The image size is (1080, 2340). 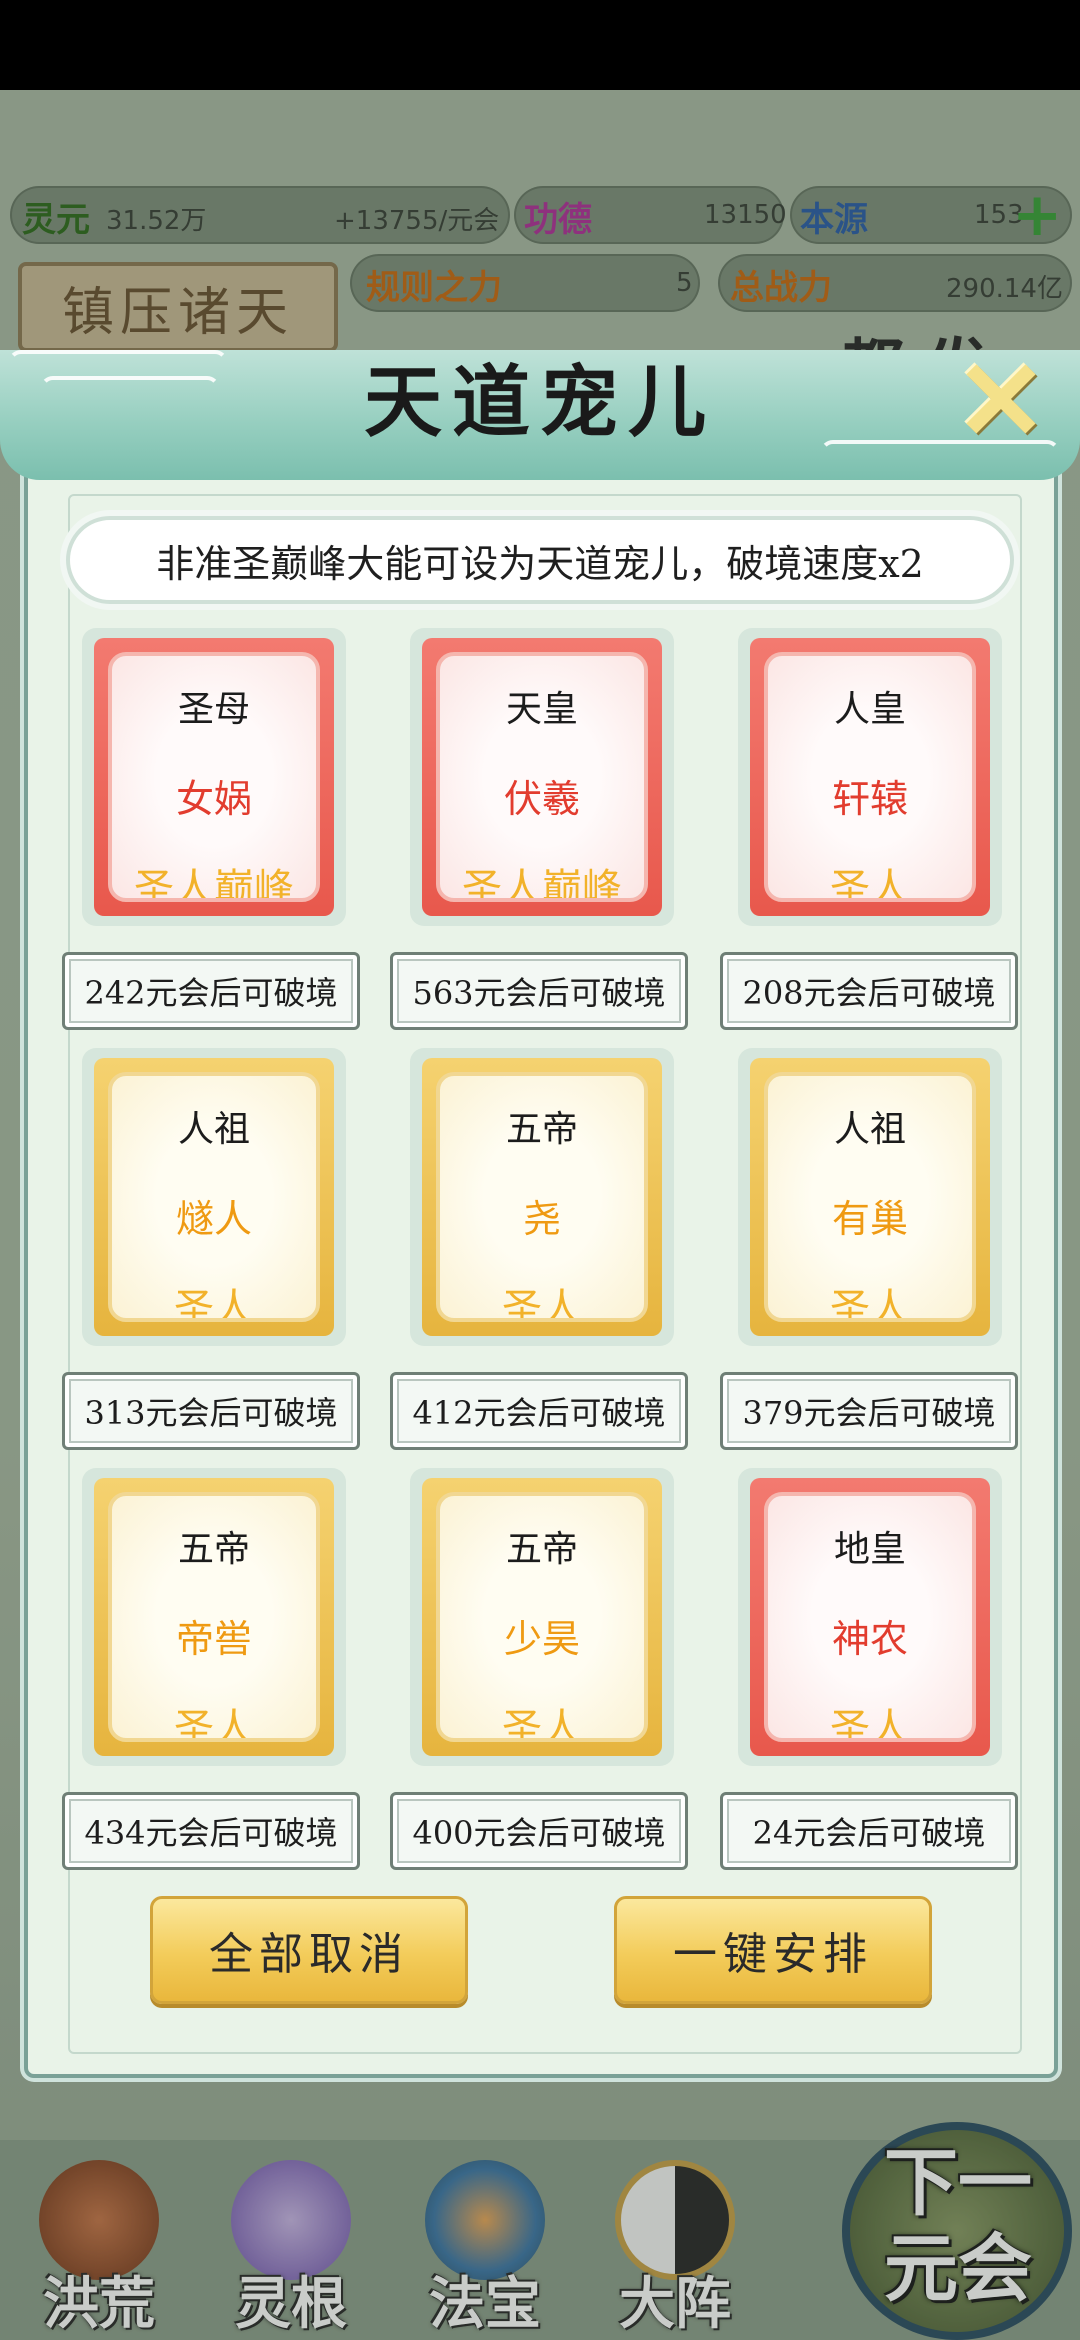 I want to click on character-card: 天皇 伏羲 圣人巅峰, so click(x=542, y=777).